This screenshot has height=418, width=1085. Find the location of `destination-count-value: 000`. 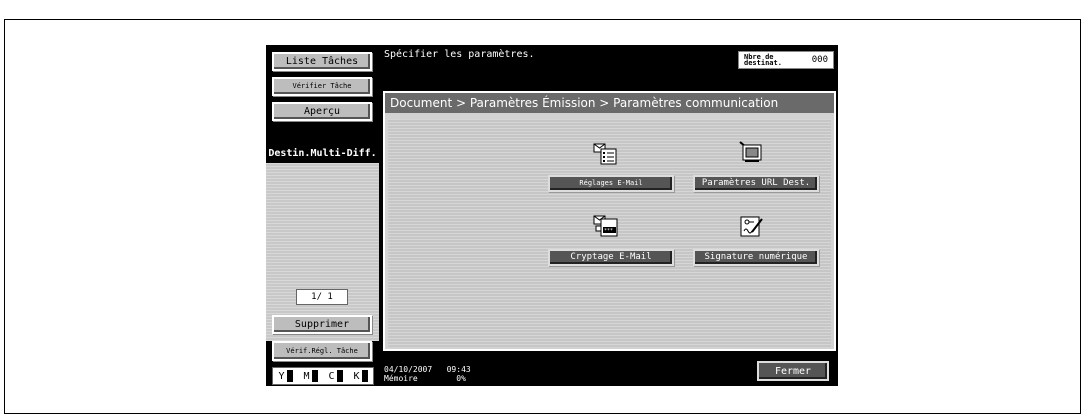

destination-count-value: 000 is located at coordinates (819, 60).